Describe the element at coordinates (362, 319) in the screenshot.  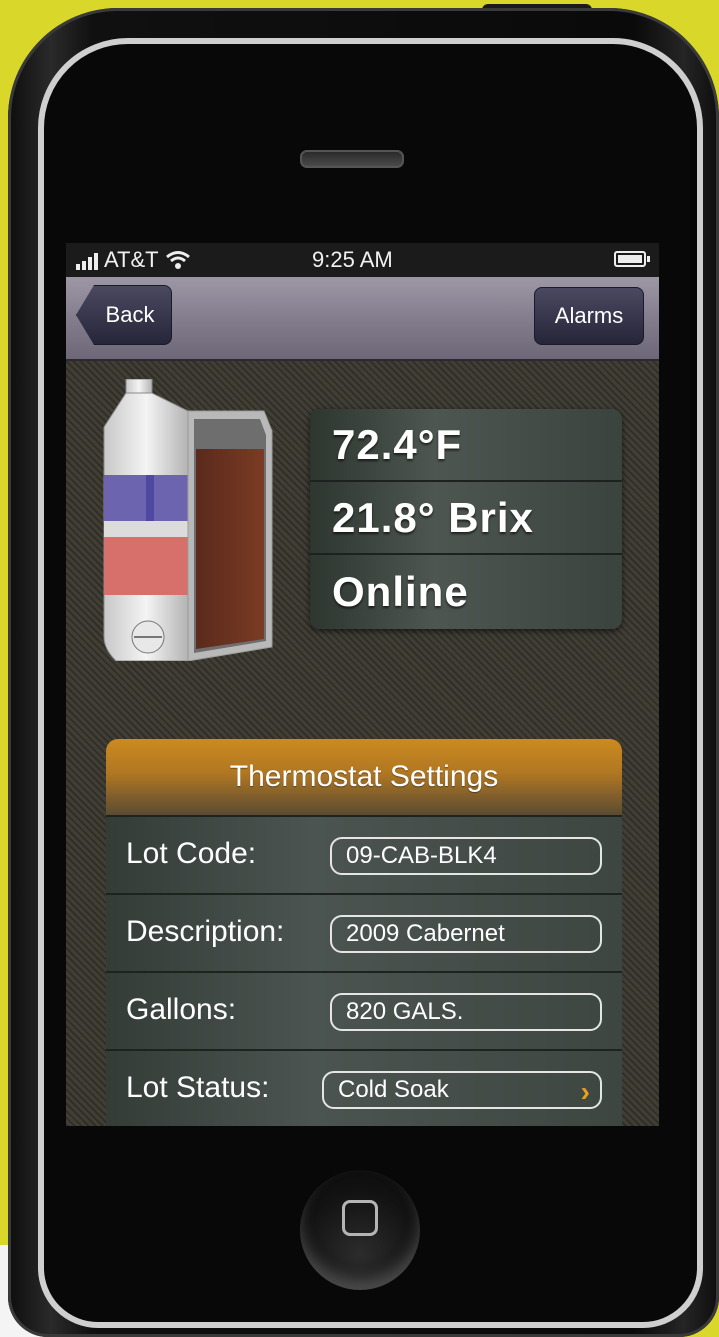
I see `navigation-bar: Back Alarms` at that location.